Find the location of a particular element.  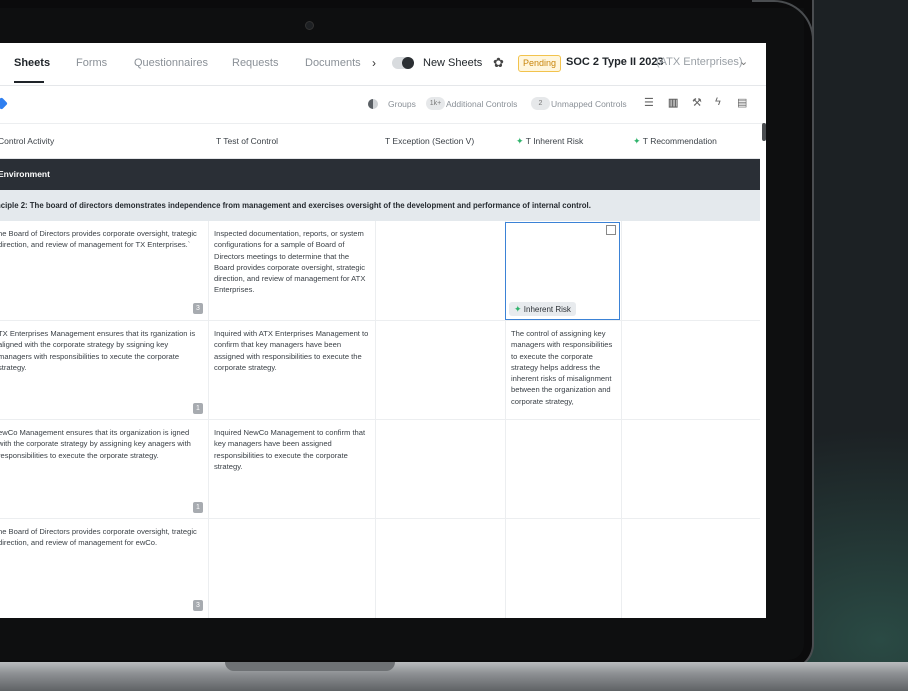

wrench-icon: ⚒ is located at coordinates (697, 102).